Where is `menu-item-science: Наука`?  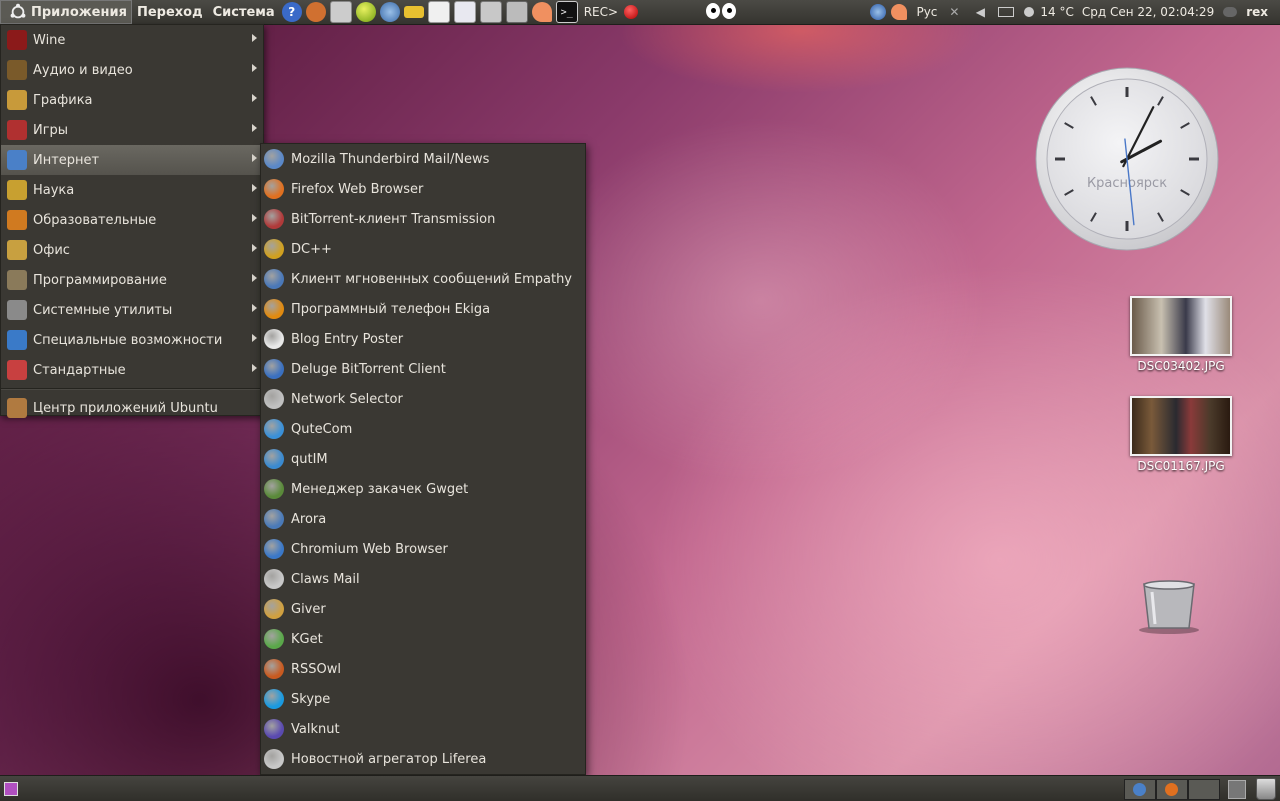
menu-item-science: Наука is located at coordinates (132, 190).